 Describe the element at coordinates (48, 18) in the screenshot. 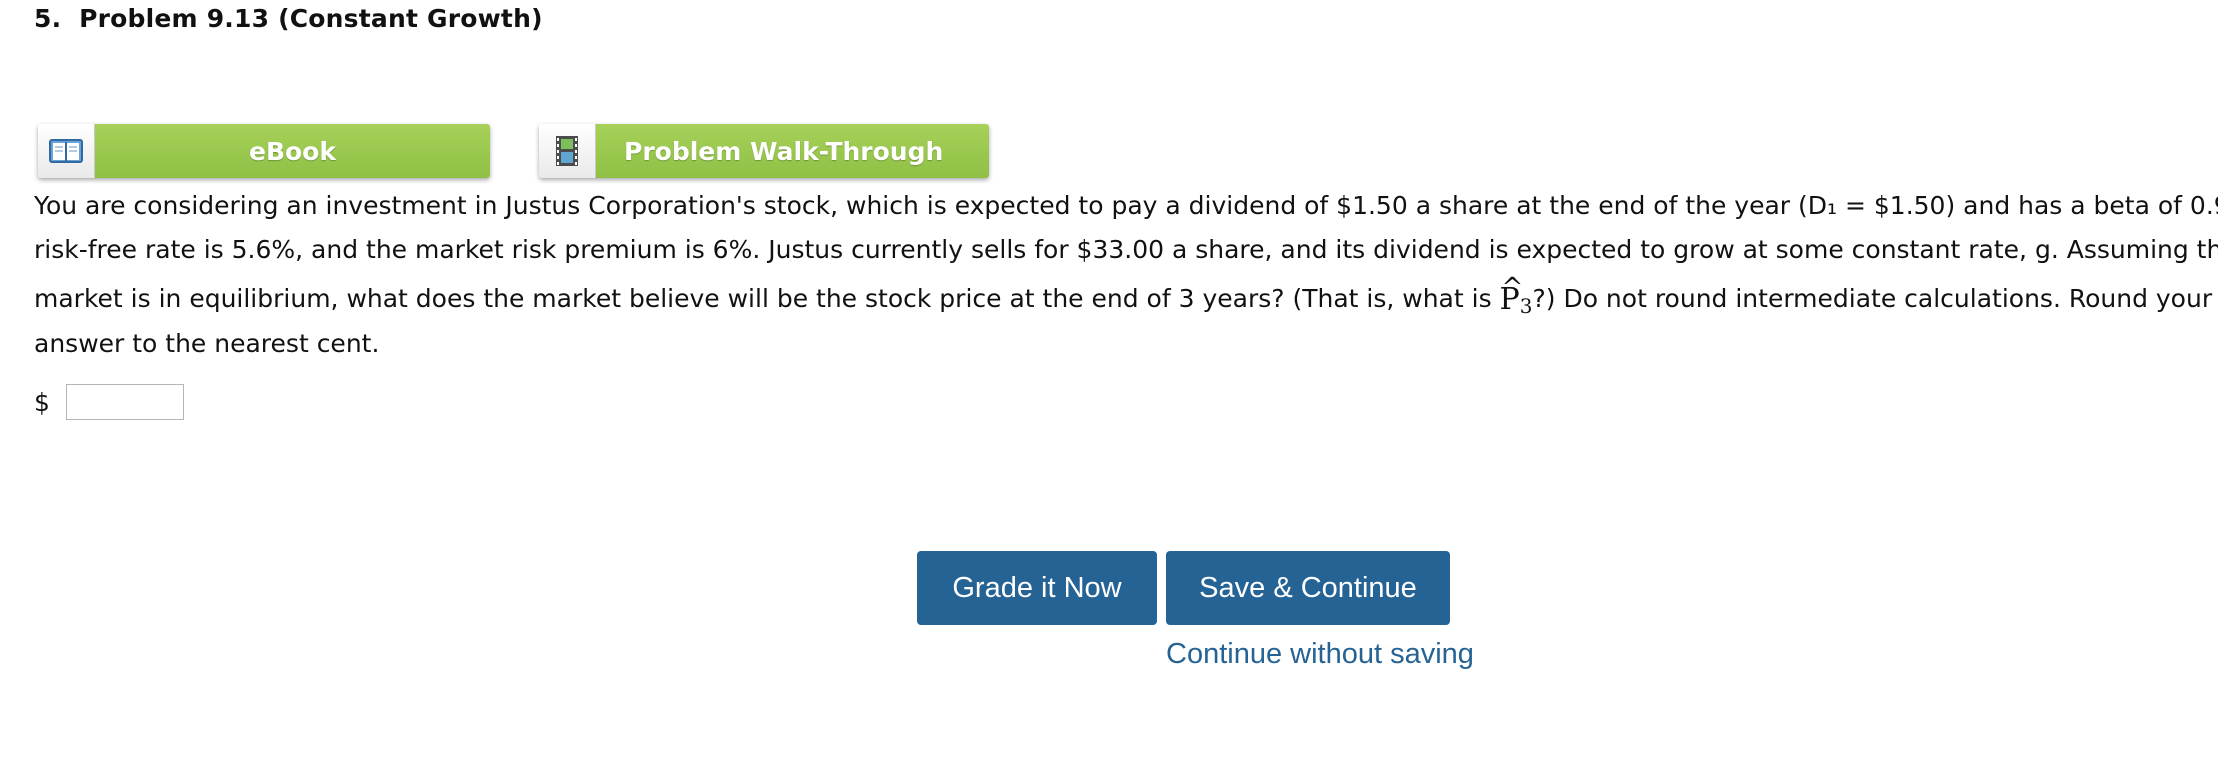

I see `problem-number: 5.` at that location.